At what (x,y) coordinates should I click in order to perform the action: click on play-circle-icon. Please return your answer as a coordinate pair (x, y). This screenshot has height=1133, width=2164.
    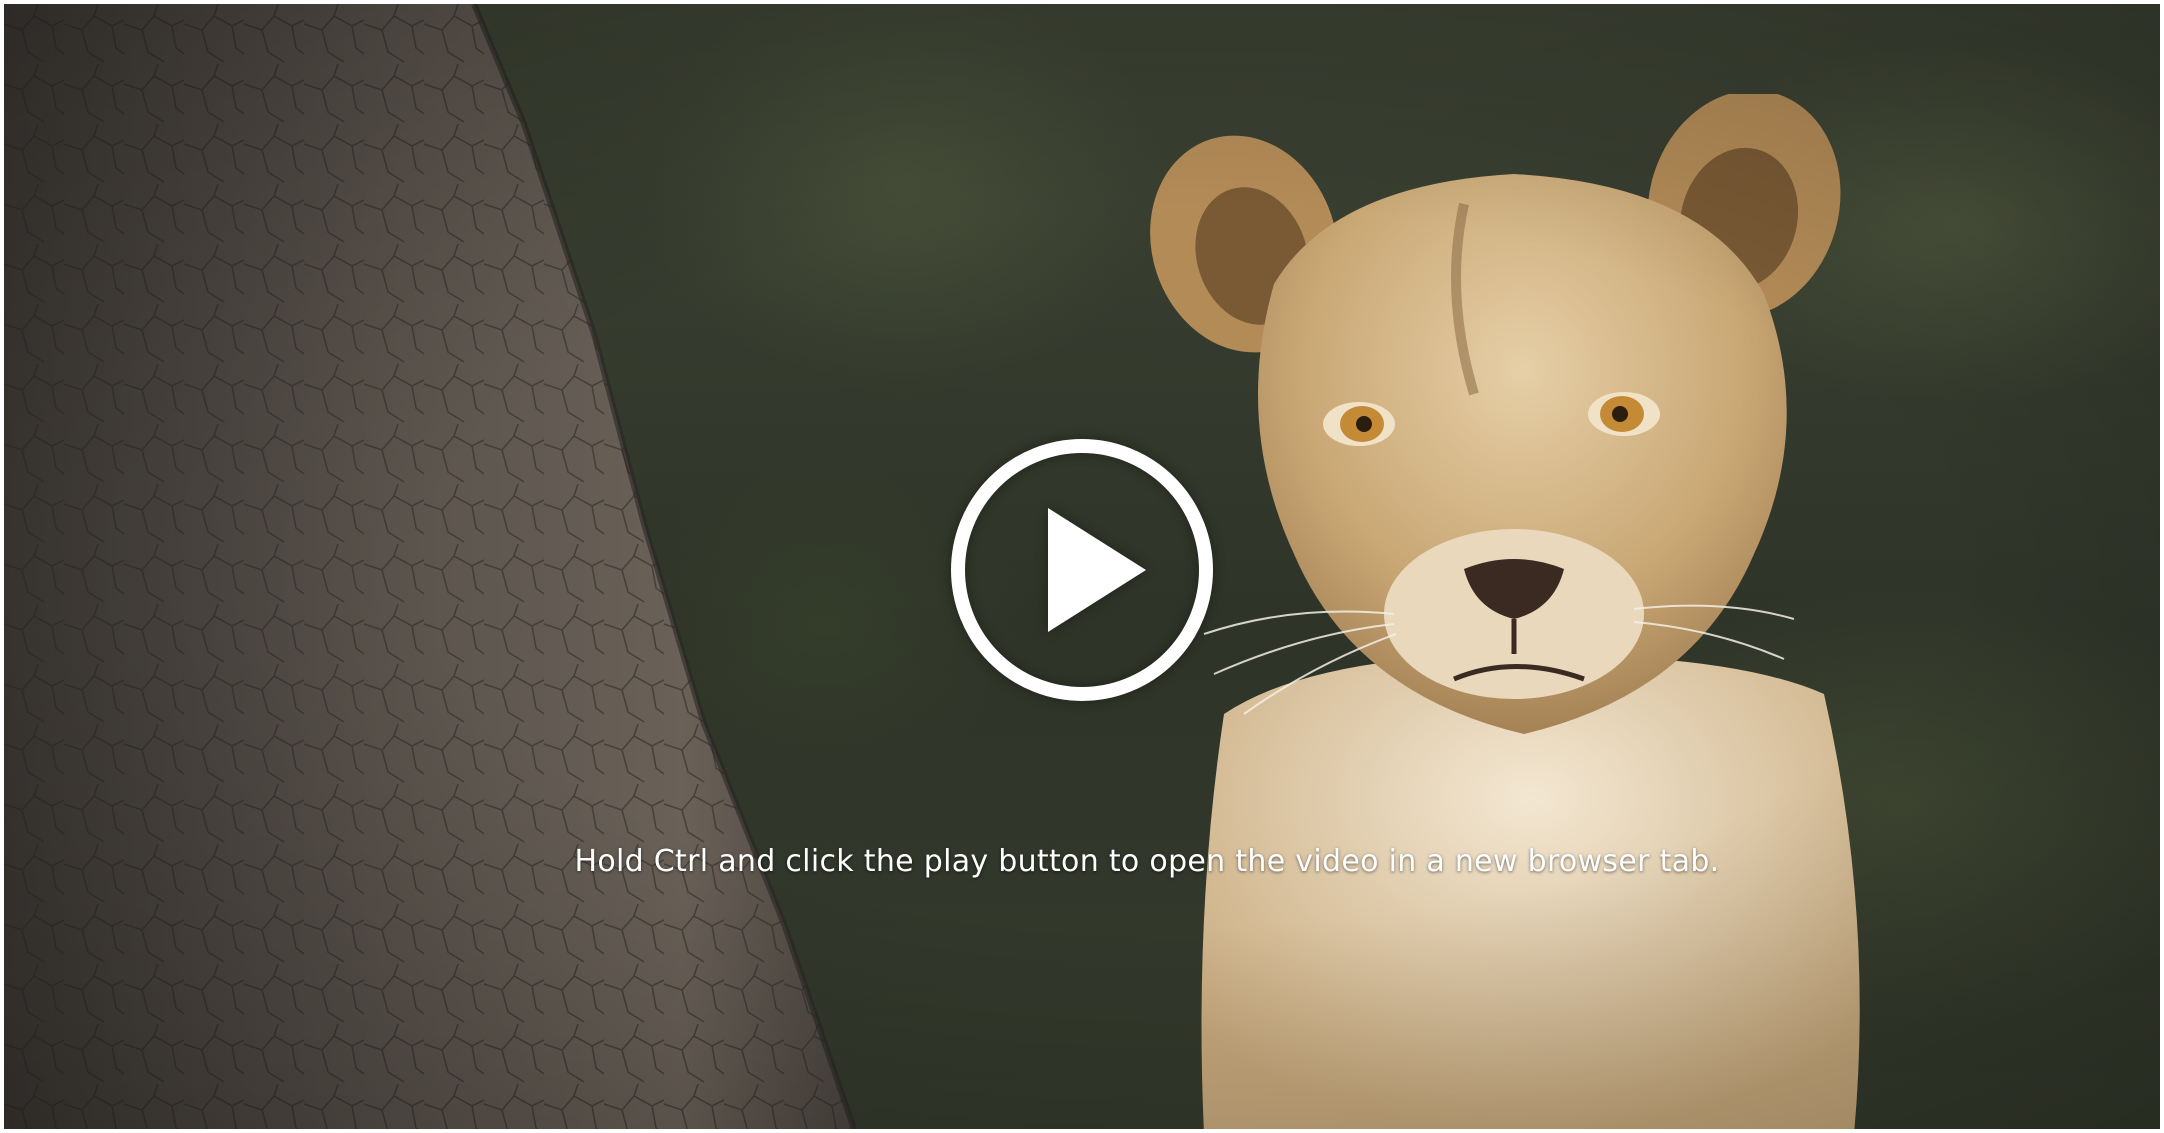
    Looking at the image, I should click on (1082, 570).